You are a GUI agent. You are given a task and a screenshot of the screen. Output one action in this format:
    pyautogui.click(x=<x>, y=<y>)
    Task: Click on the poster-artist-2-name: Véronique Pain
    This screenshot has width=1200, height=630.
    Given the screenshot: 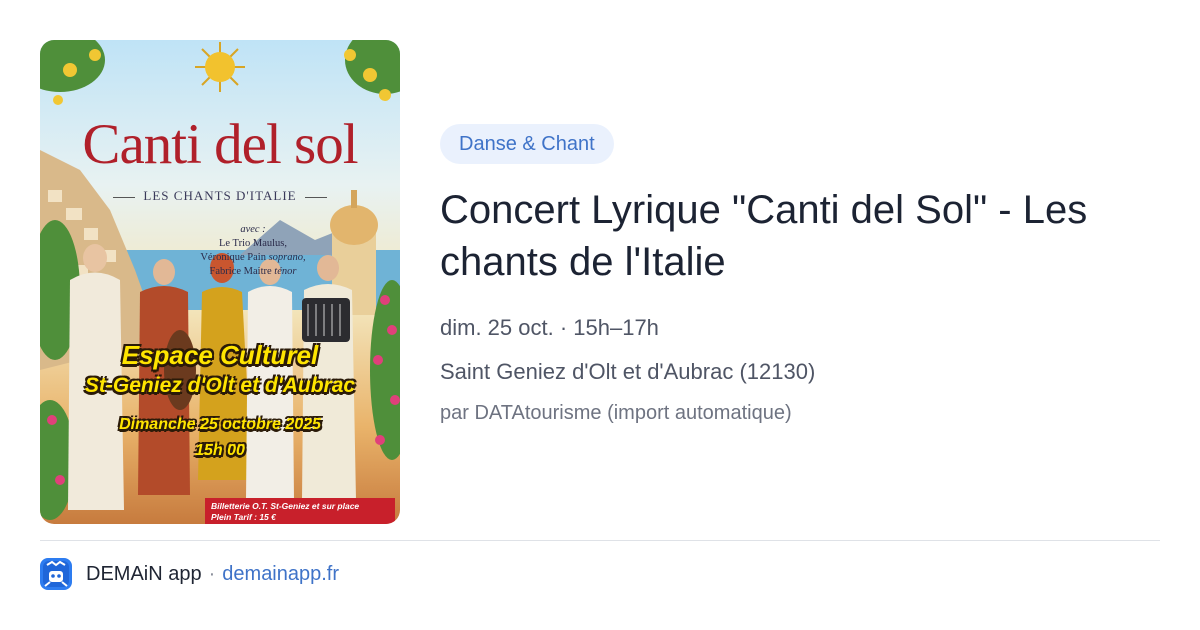 What is the action you would take?
    pyautogui.click(x=233, y=257)
    